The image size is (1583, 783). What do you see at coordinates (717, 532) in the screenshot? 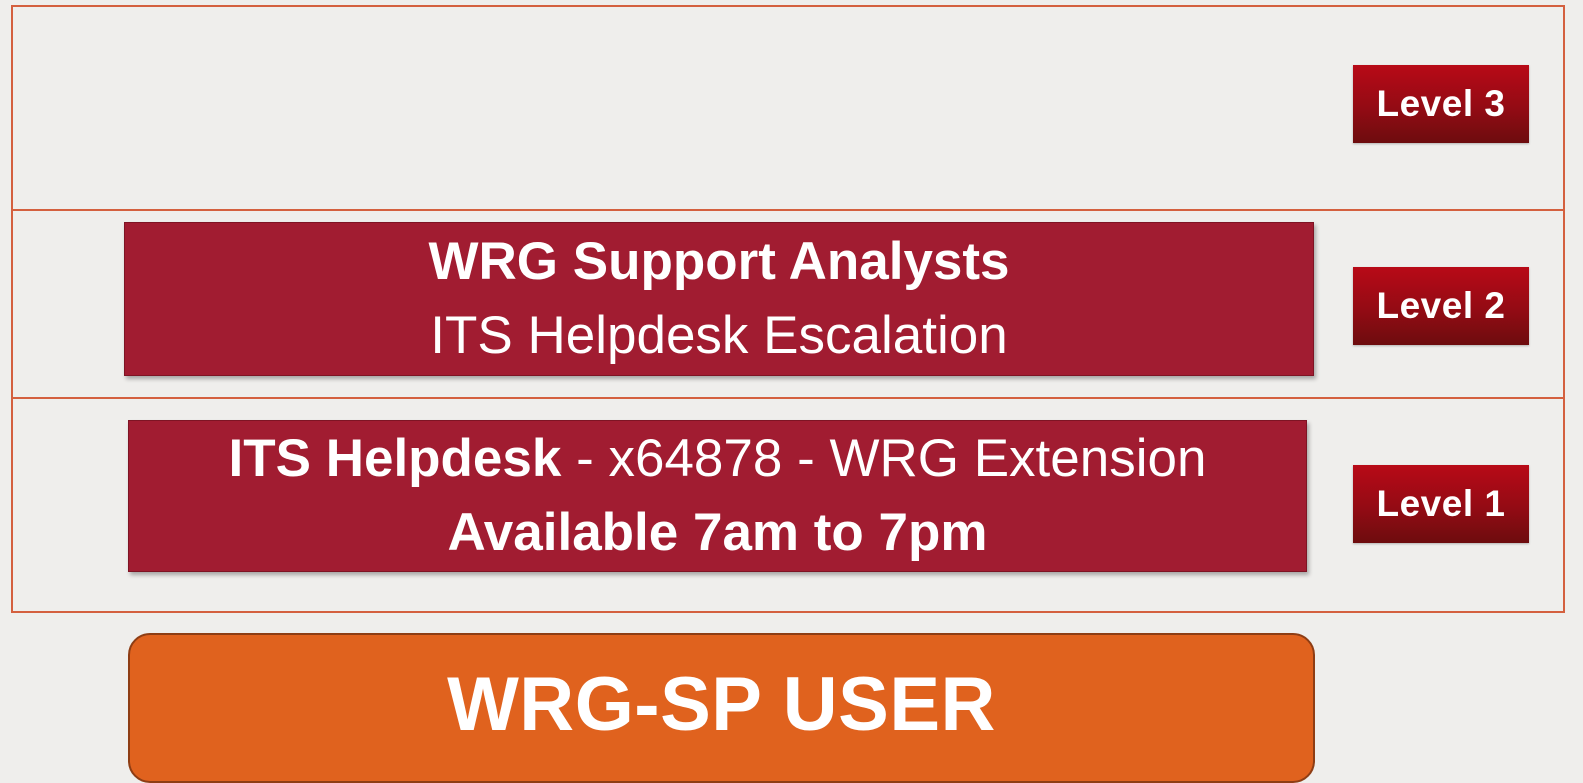
I see `helpdesk-availability: Available 7am to 7pm` at bounding box center [717, 532].